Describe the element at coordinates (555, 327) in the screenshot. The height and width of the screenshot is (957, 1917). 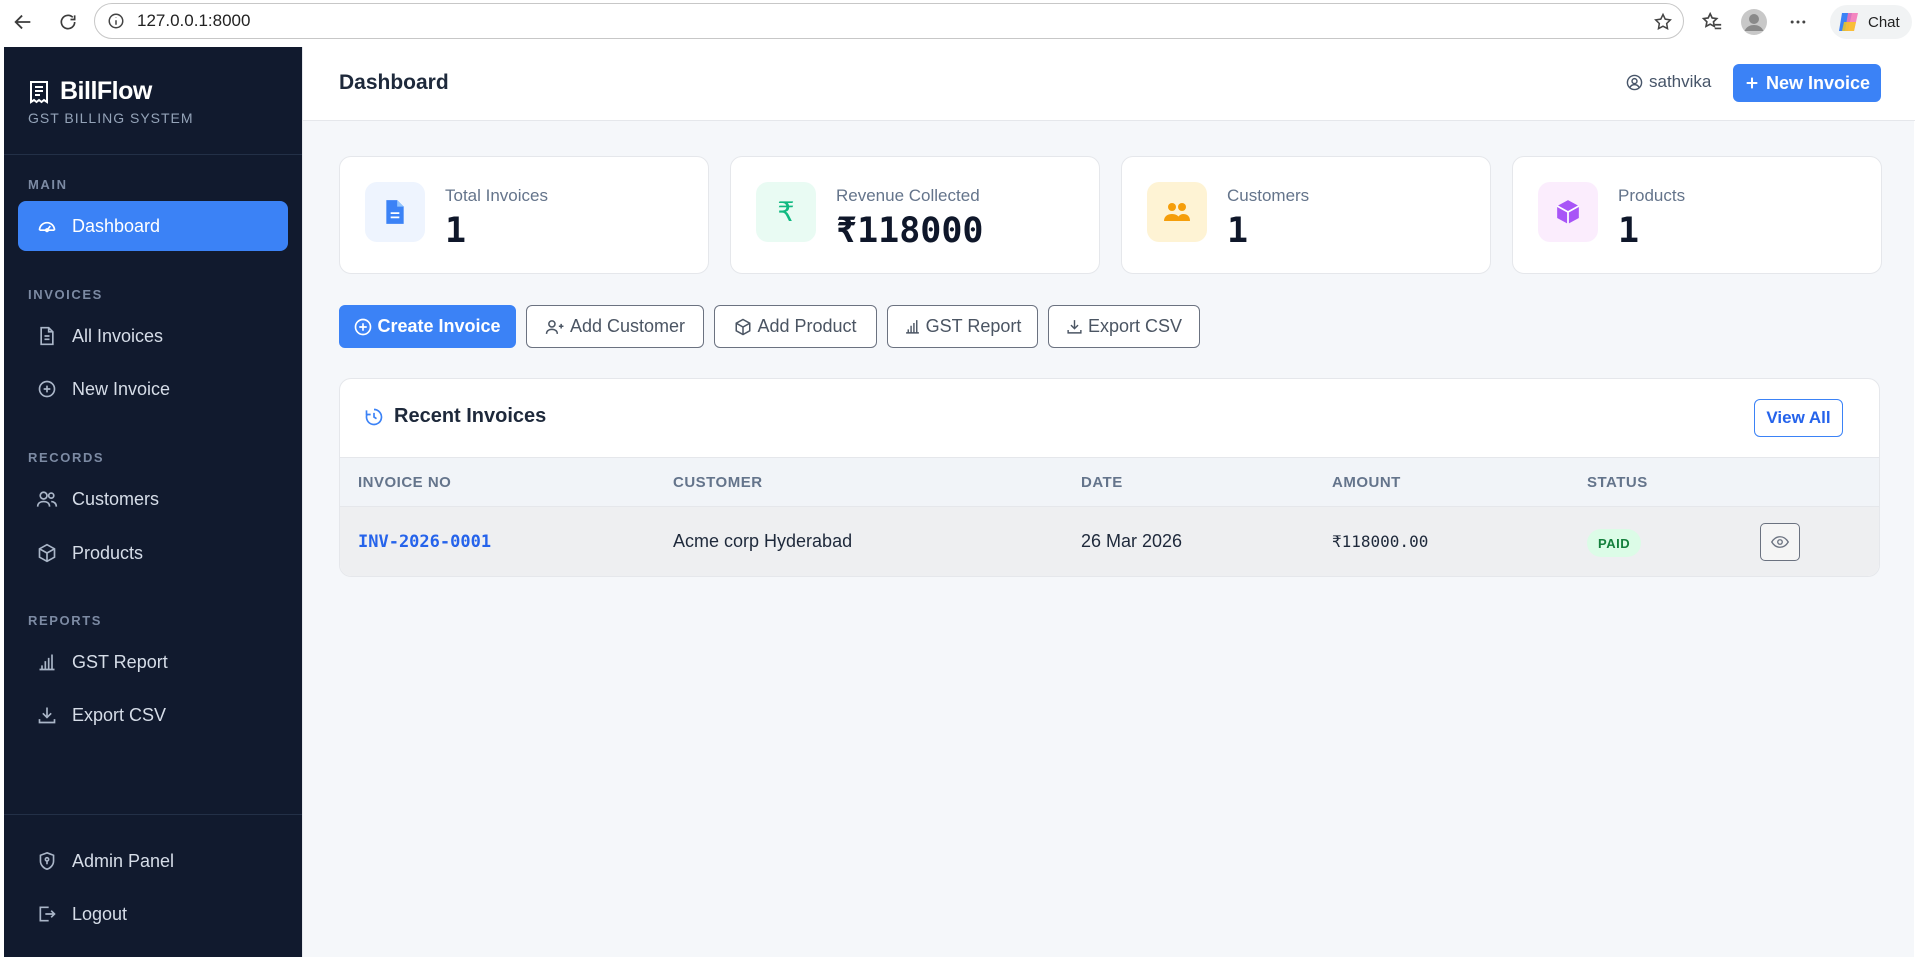
I see `user-plus-icon` at that location.